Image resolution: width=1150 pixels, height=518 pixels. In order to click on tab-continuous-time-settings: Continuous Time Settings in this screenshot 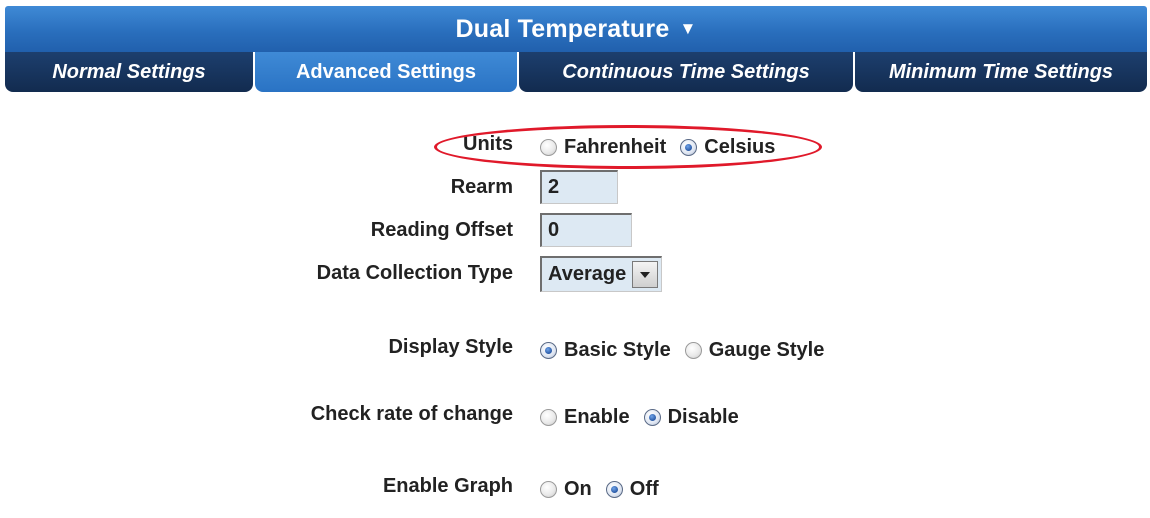, I will do `click(686, 72)`.